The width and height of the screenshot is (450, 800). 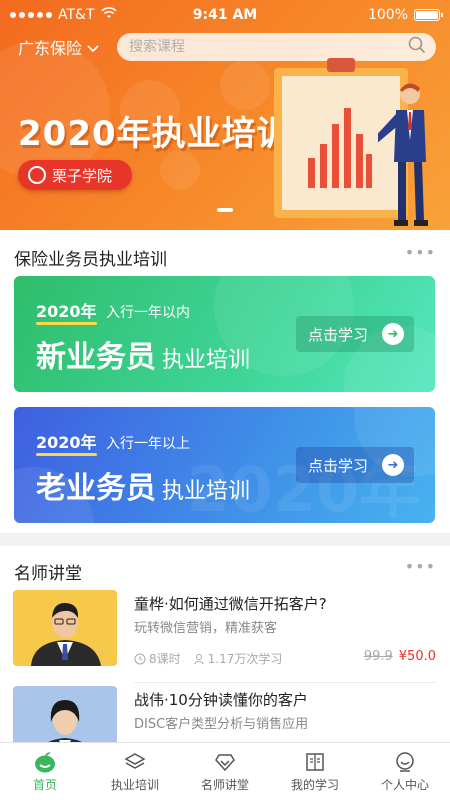 I want to click on battery-fill, so click(x=427, y=15).